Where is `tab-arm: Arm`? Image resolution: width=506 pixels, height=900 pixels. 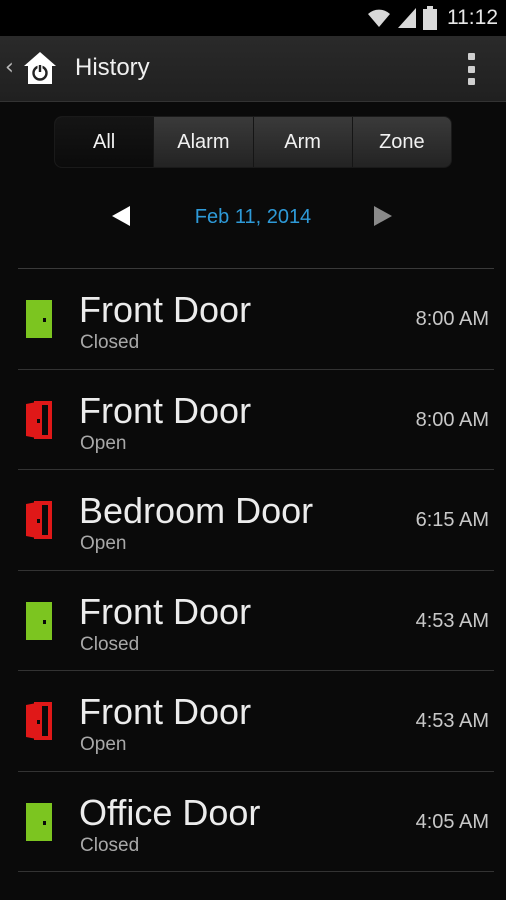
tab-arm: Arm is located at coordinates (302, 142).